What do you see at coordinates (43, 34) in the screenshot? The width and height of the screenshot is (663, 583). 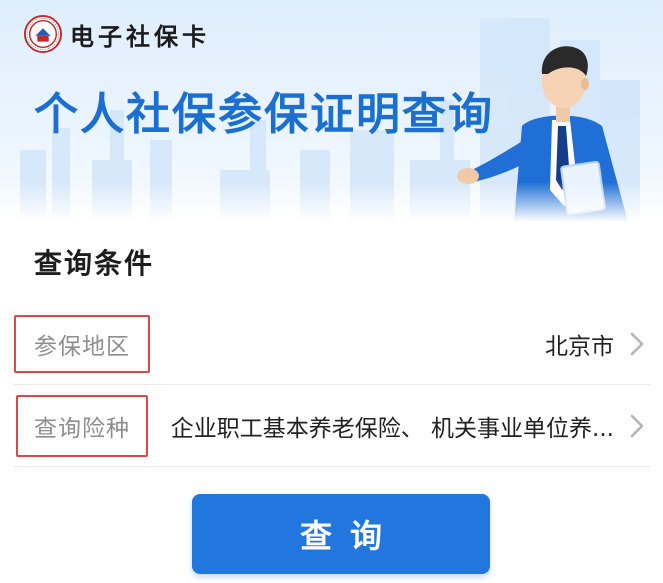 I see `social-security-logo-icon` at bounding box center [43, 34].